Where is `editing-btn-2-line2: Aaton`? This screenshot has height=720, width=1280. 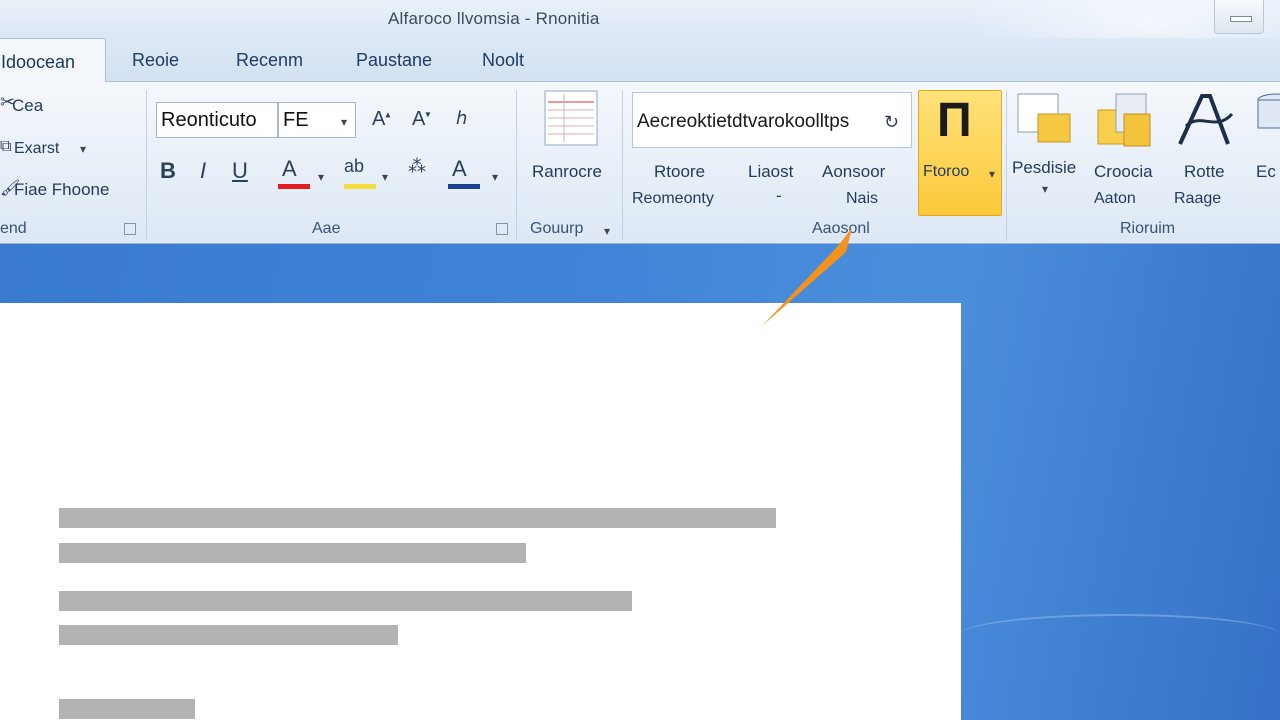
editing-btn-2-line2: Aaton is located at coordinates (1115, 199).